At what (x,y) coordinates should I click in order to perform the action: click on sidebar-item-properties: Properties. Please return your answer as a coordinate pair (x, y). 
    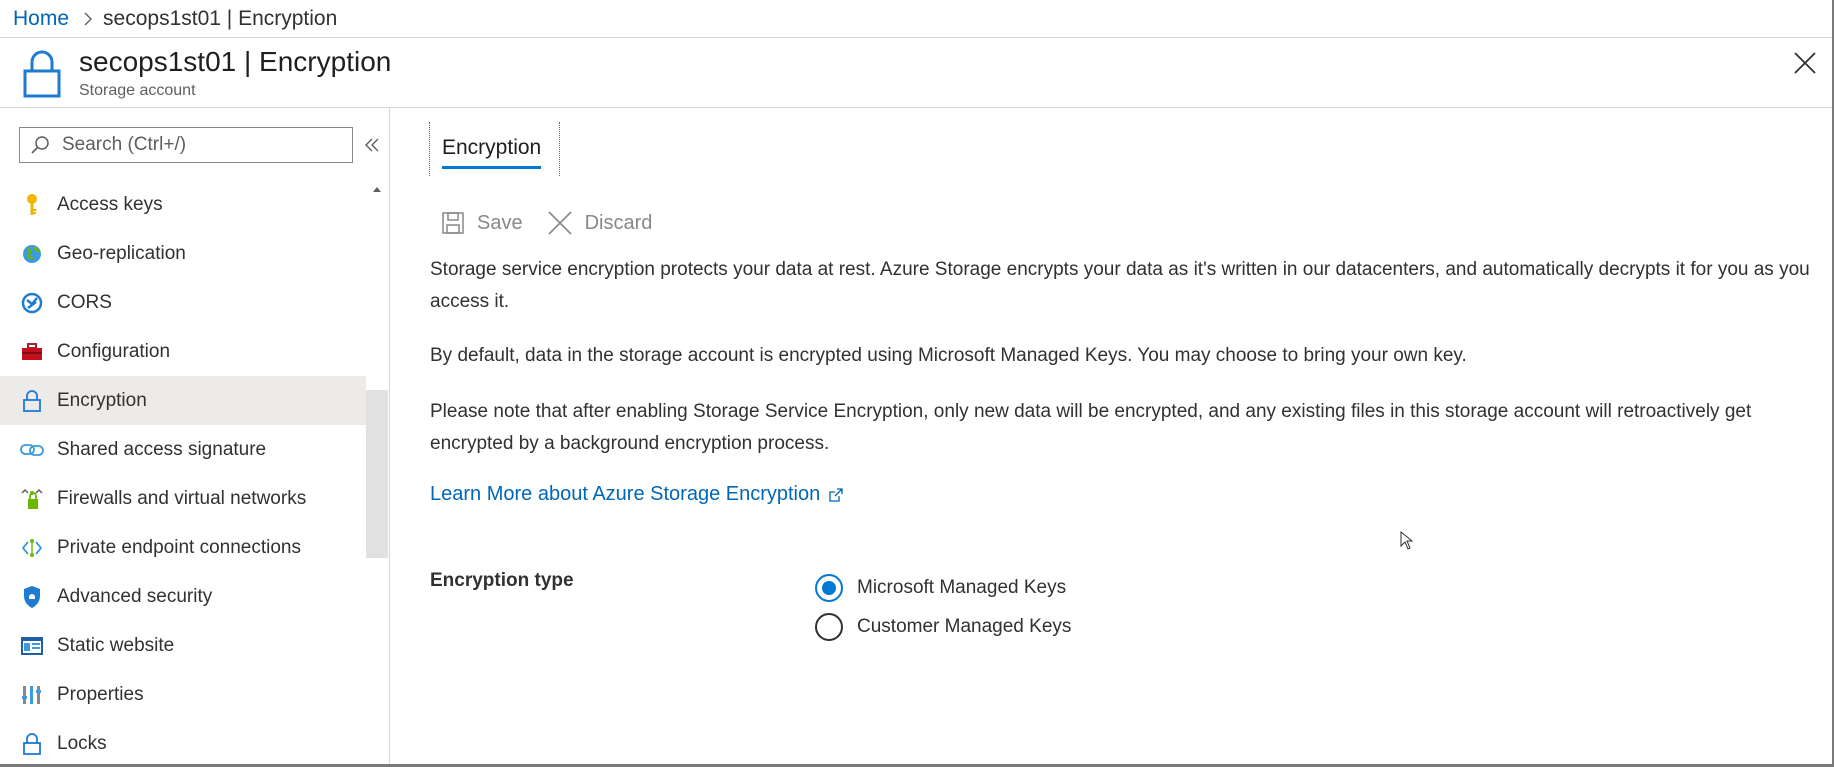
    Looking at the image, I should click on (183, 694).